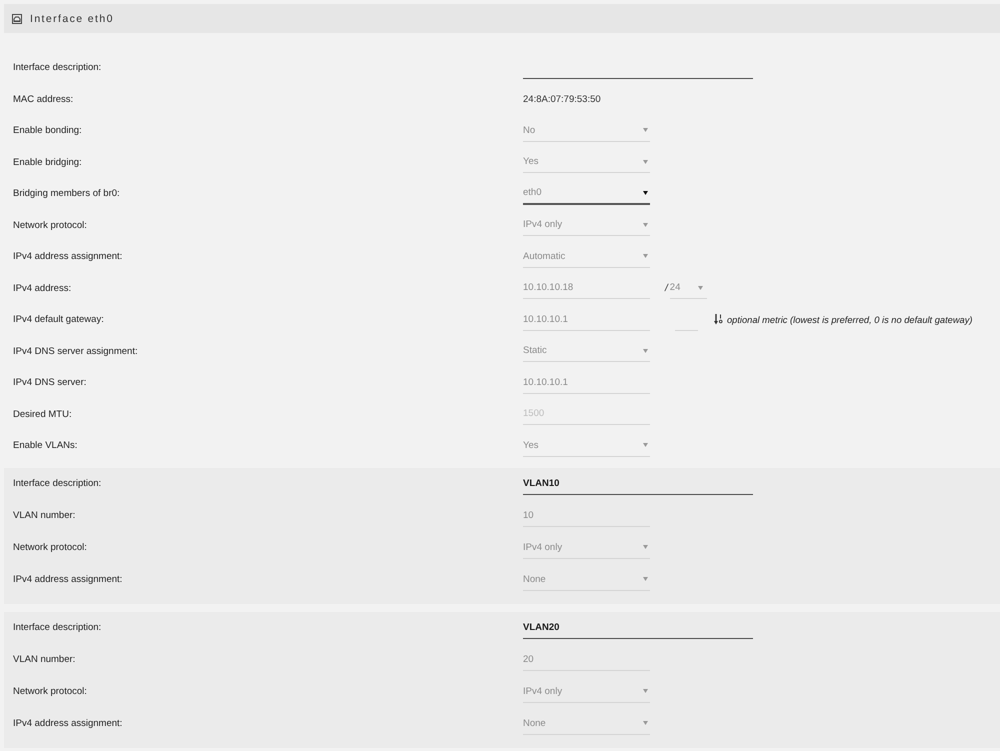 This screenshot has width=1000, height=751. Describe the element at coordinates (72, 18) in the screenshot. I see `panel-title: Interface eth0` at that location.